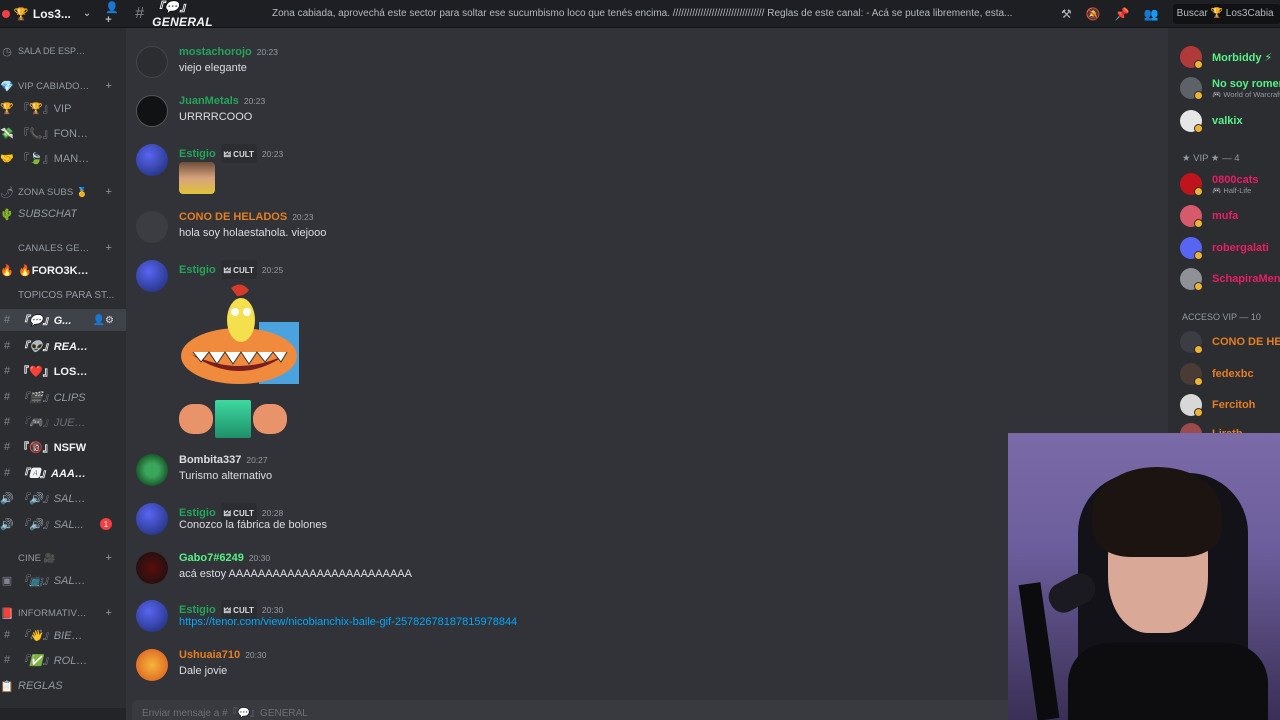 This screenshot has height=720, width=1280. Describe the element at coordinates (62, 14) in the screenshot. I see `server-header: 🏆 Los3... ⌄ 👤+` at that location.